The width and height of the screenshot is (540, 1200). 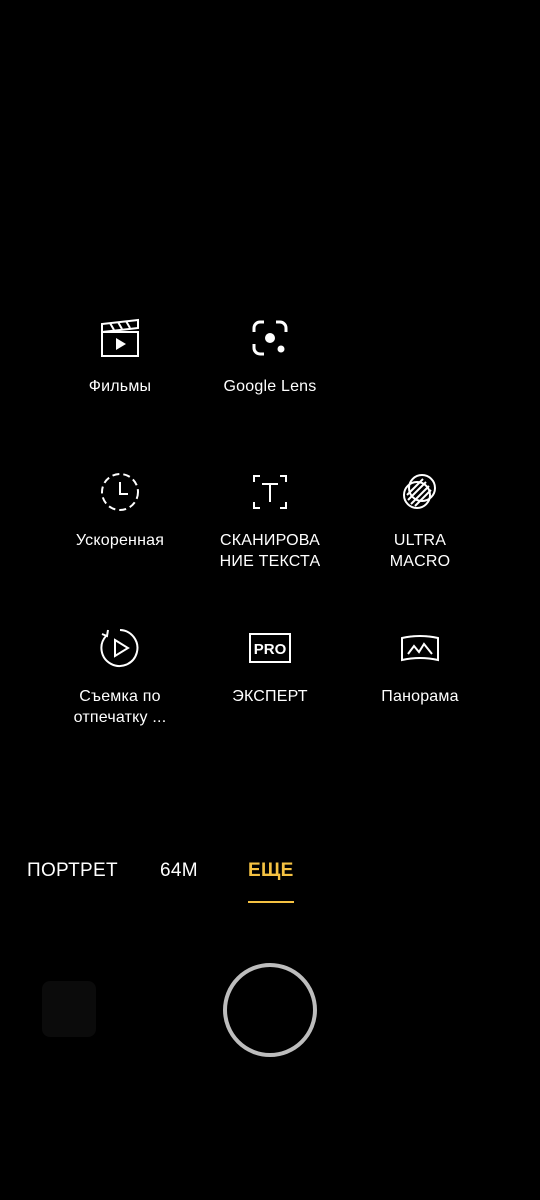 I want to click on mode-label: Фильмы, so click(x=120, y=386).